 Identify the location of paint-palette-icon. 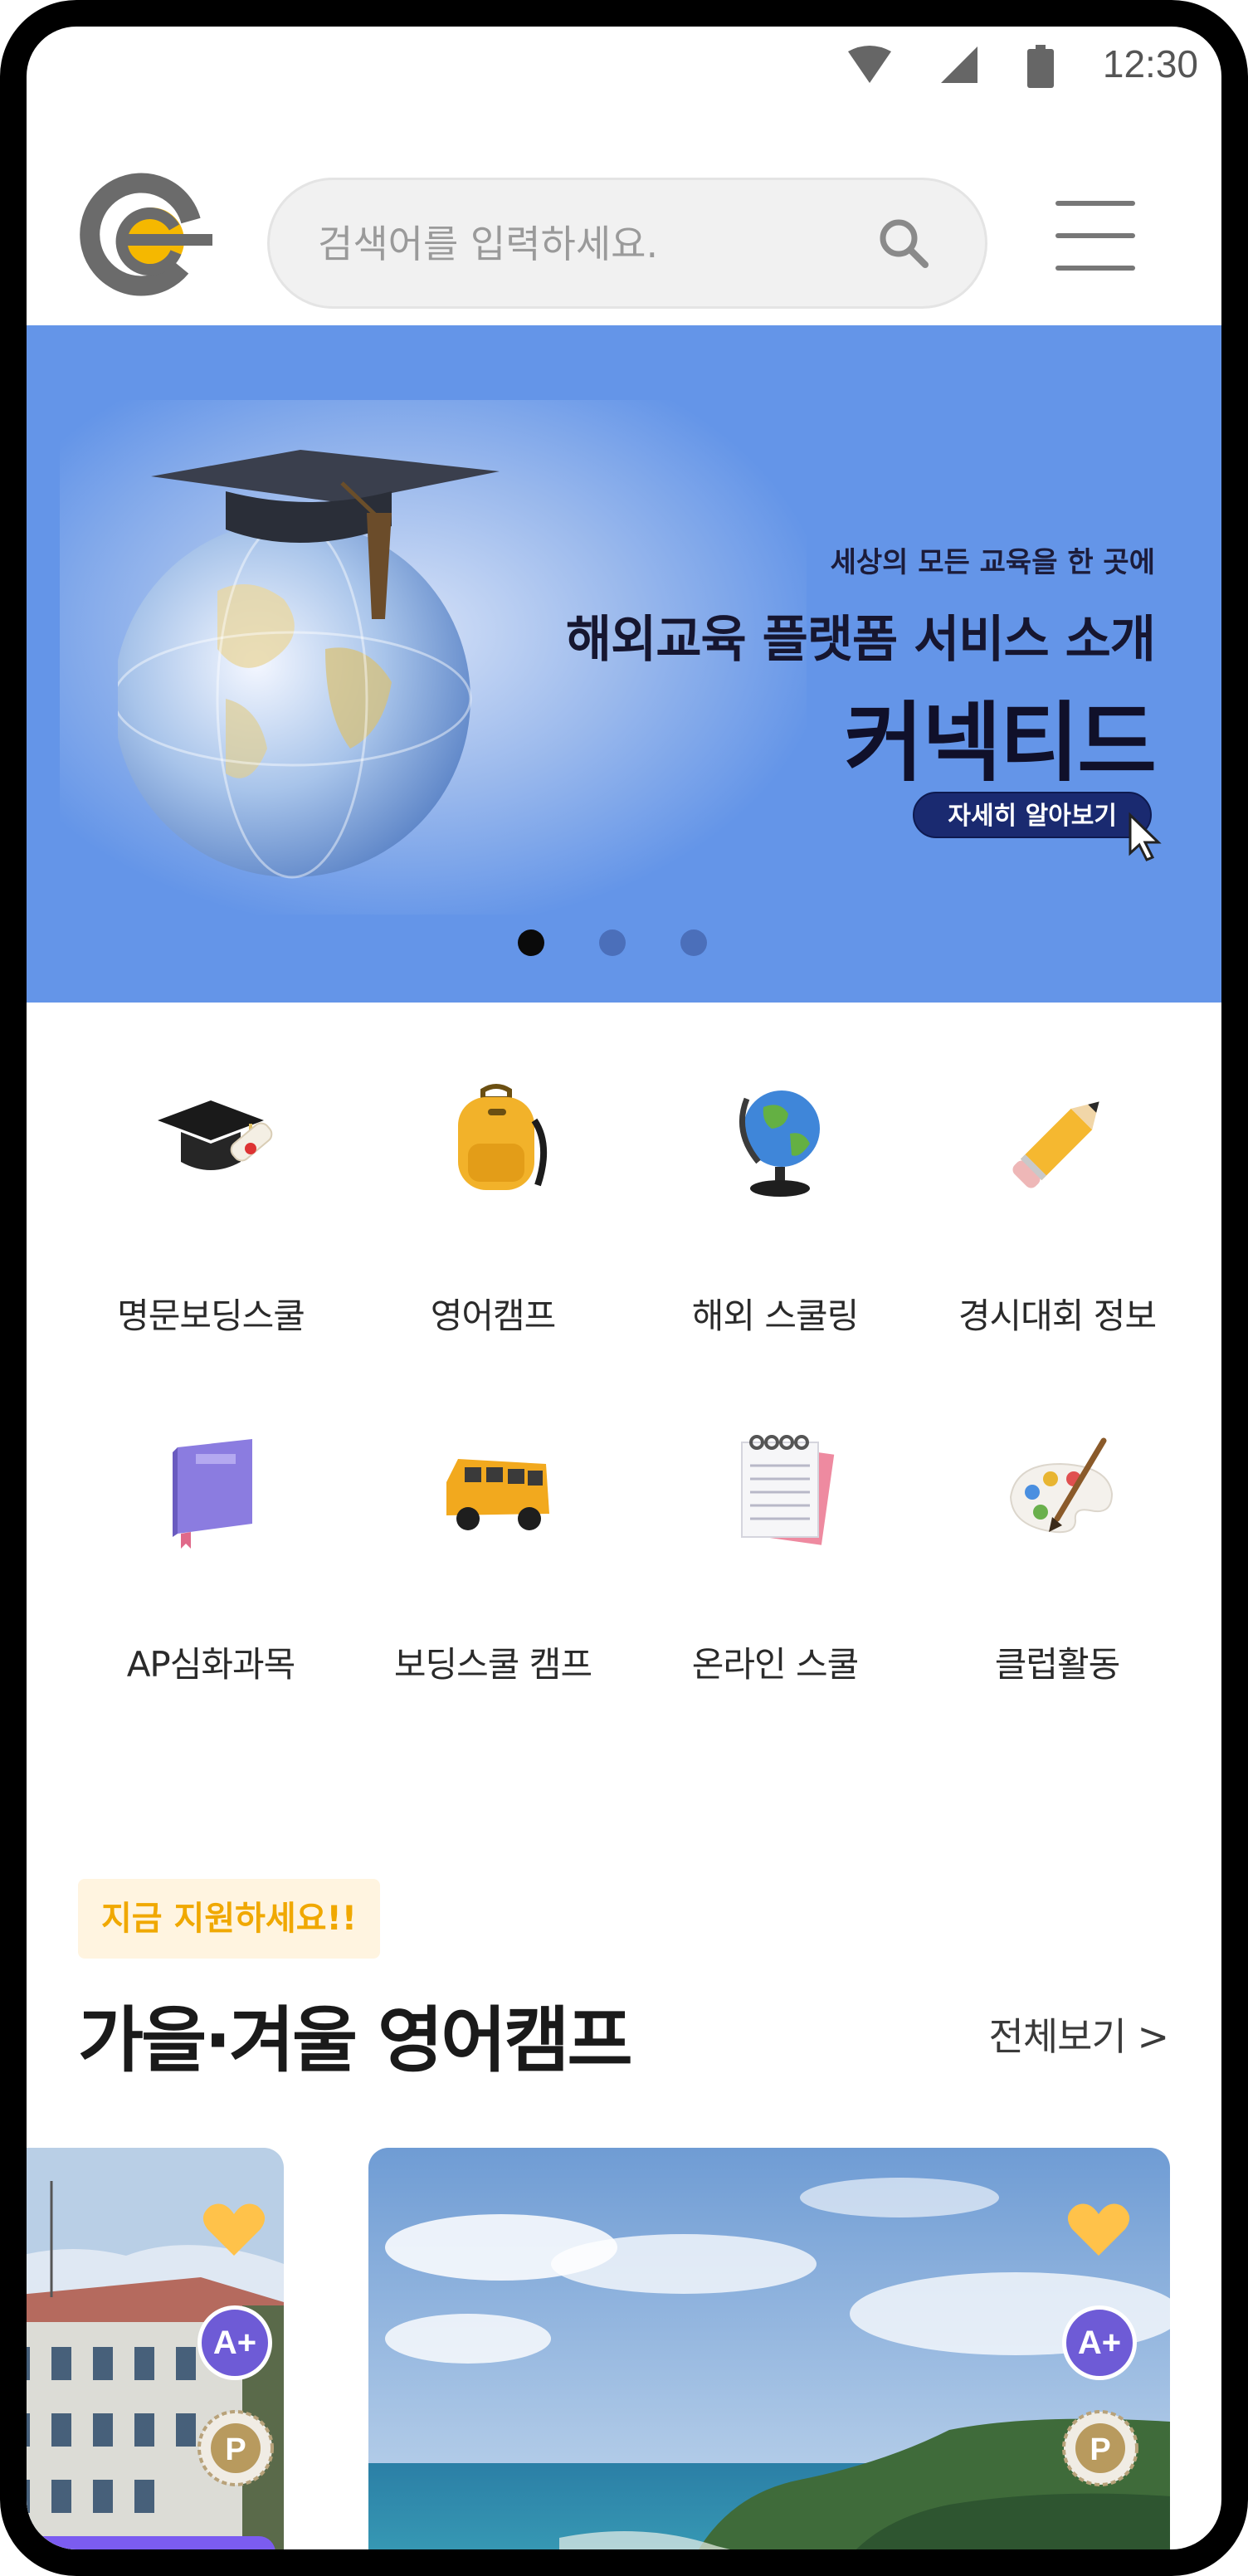
(1061, 1486).